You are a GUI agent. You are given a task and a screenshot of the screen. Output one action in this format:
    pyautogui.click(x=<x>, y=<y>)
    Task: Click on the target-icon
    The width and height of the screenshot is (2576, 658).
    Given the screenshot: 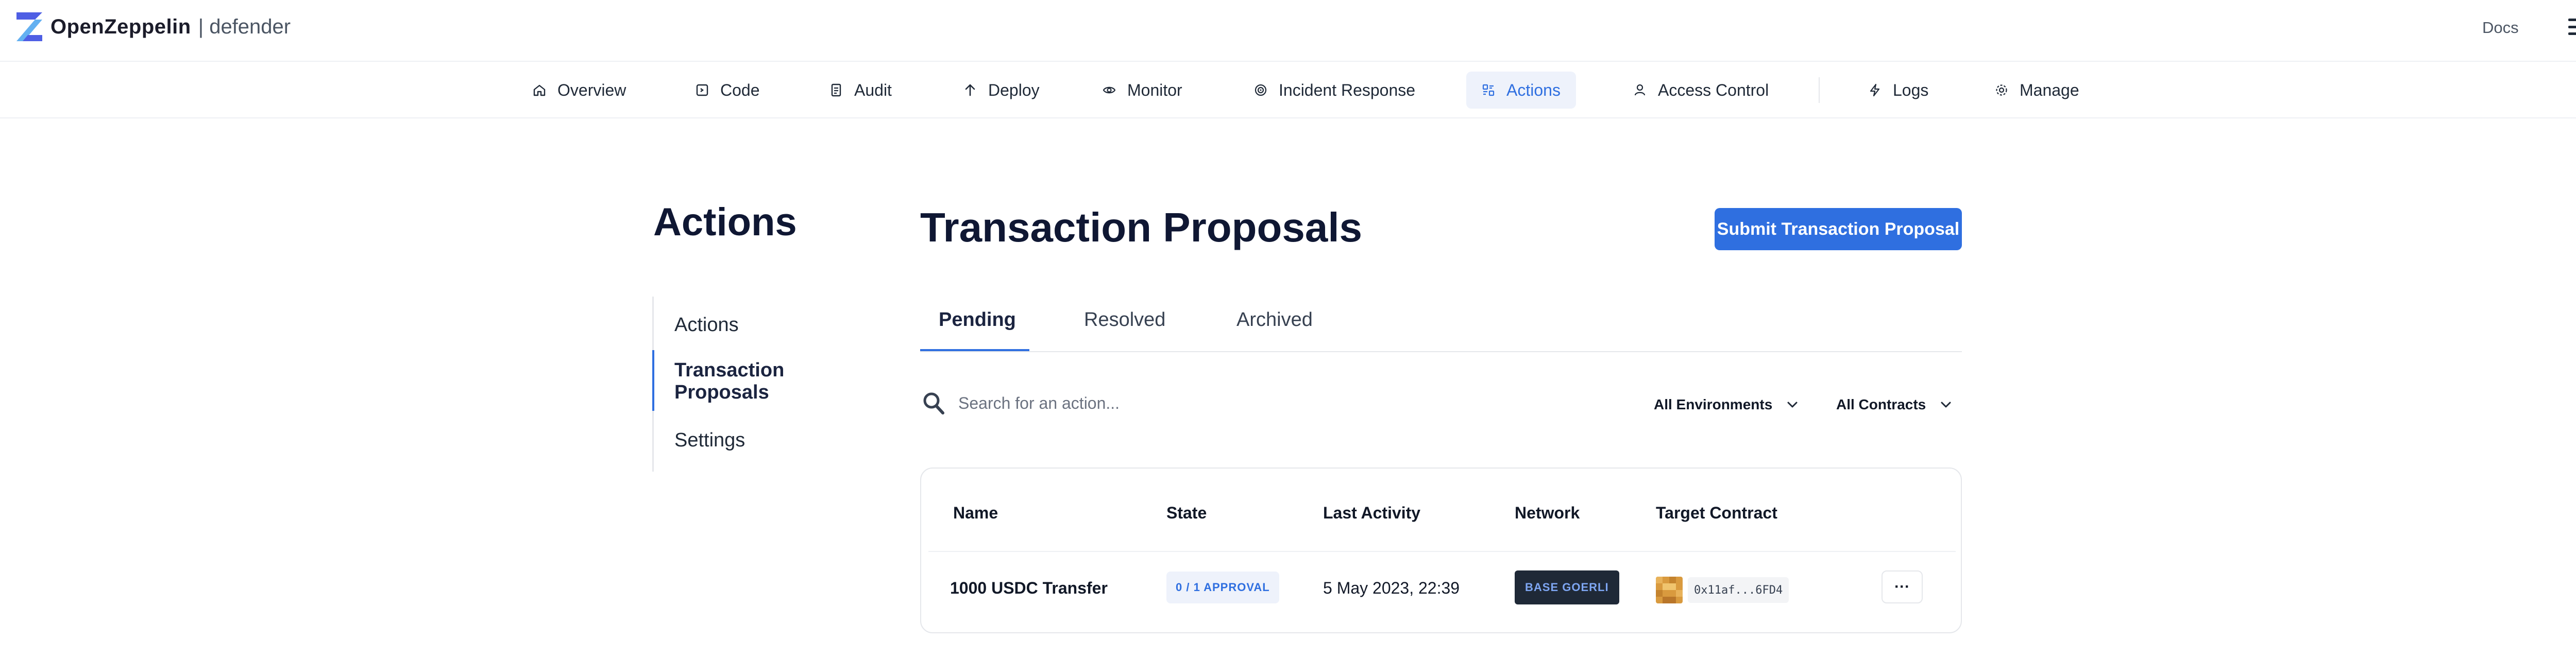 What is the action you would take?
    pyautogui.click(x=1261, y=90)
    